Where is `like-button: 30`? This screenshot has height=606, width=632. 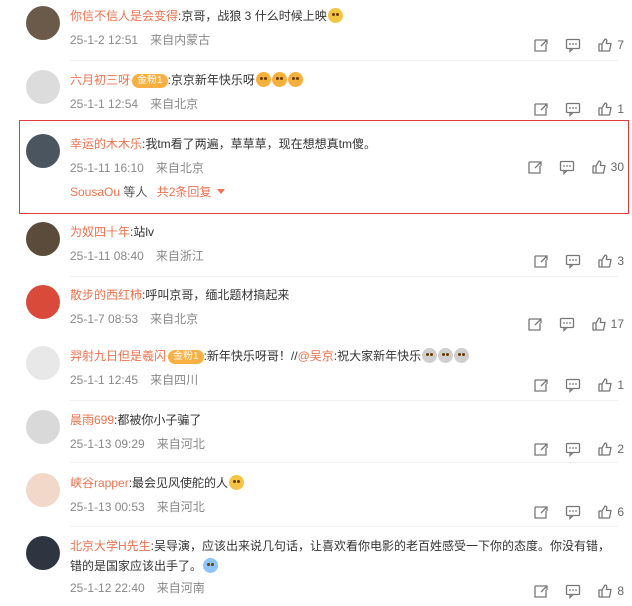
like-button: 30 is located at coordinates (607, 167).